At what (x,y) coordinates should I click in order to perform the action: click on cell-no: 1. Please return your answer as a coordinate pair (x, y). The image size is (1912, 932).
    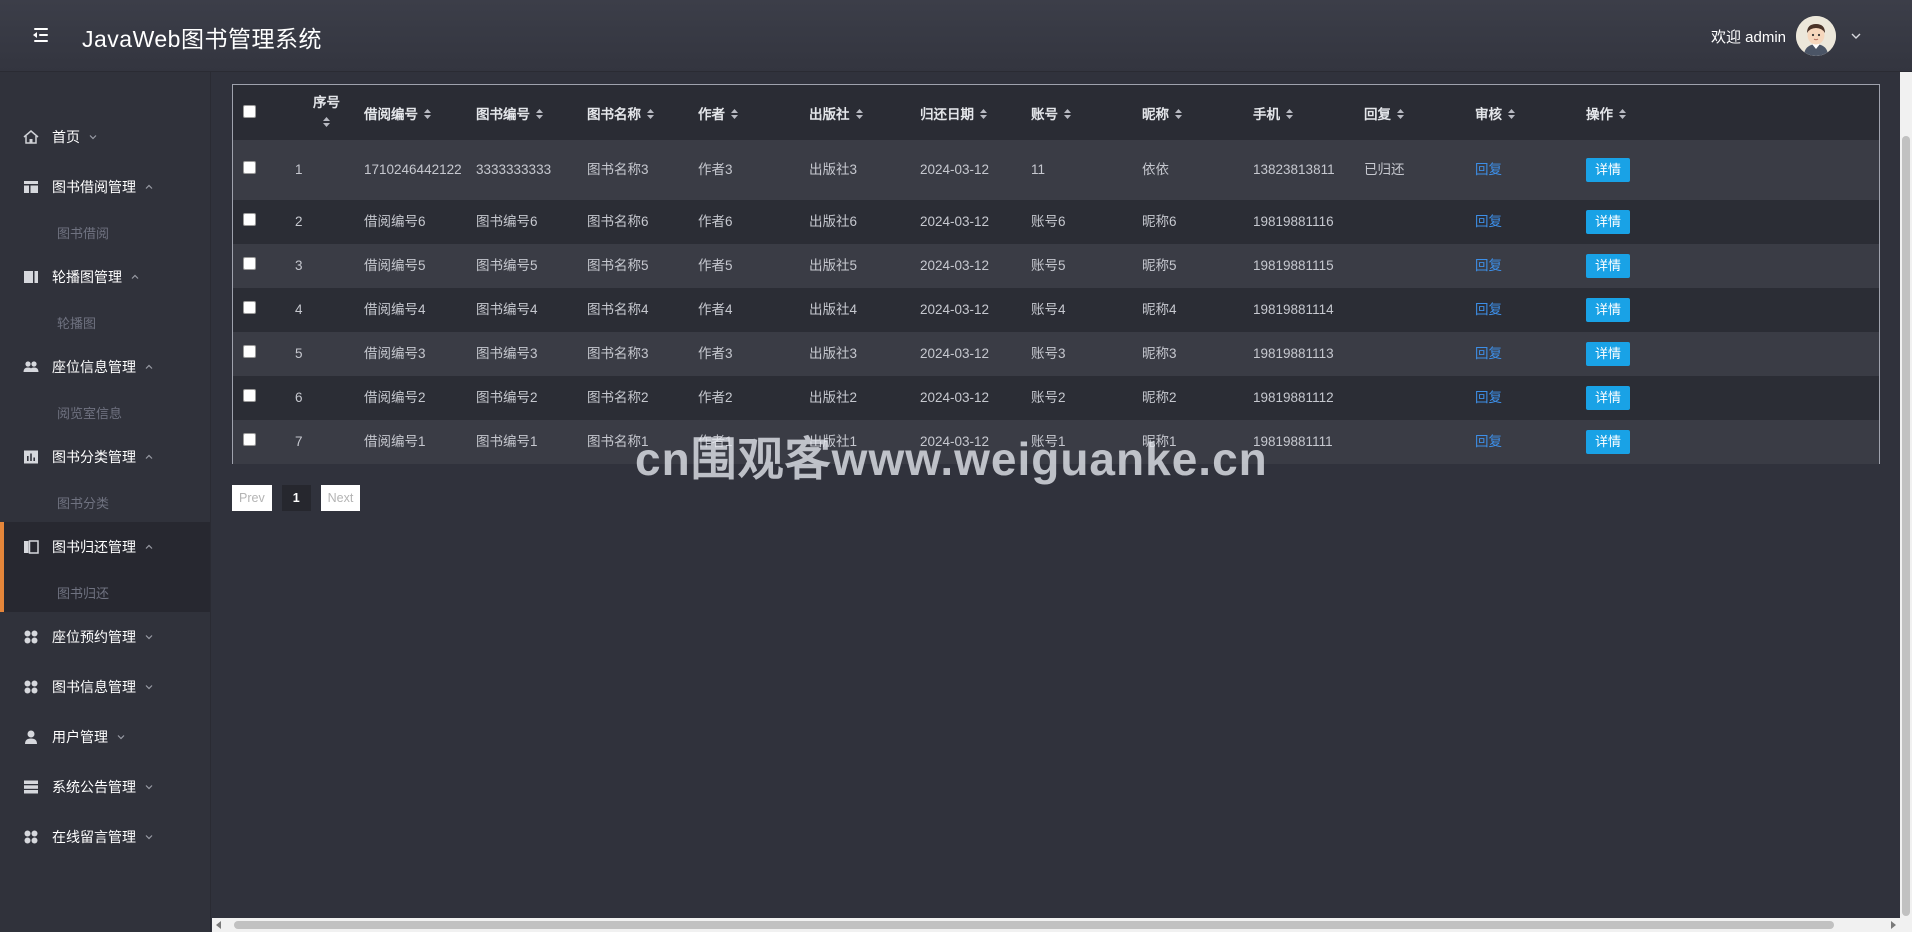
    Looking at the image, I should click on (299, 169).